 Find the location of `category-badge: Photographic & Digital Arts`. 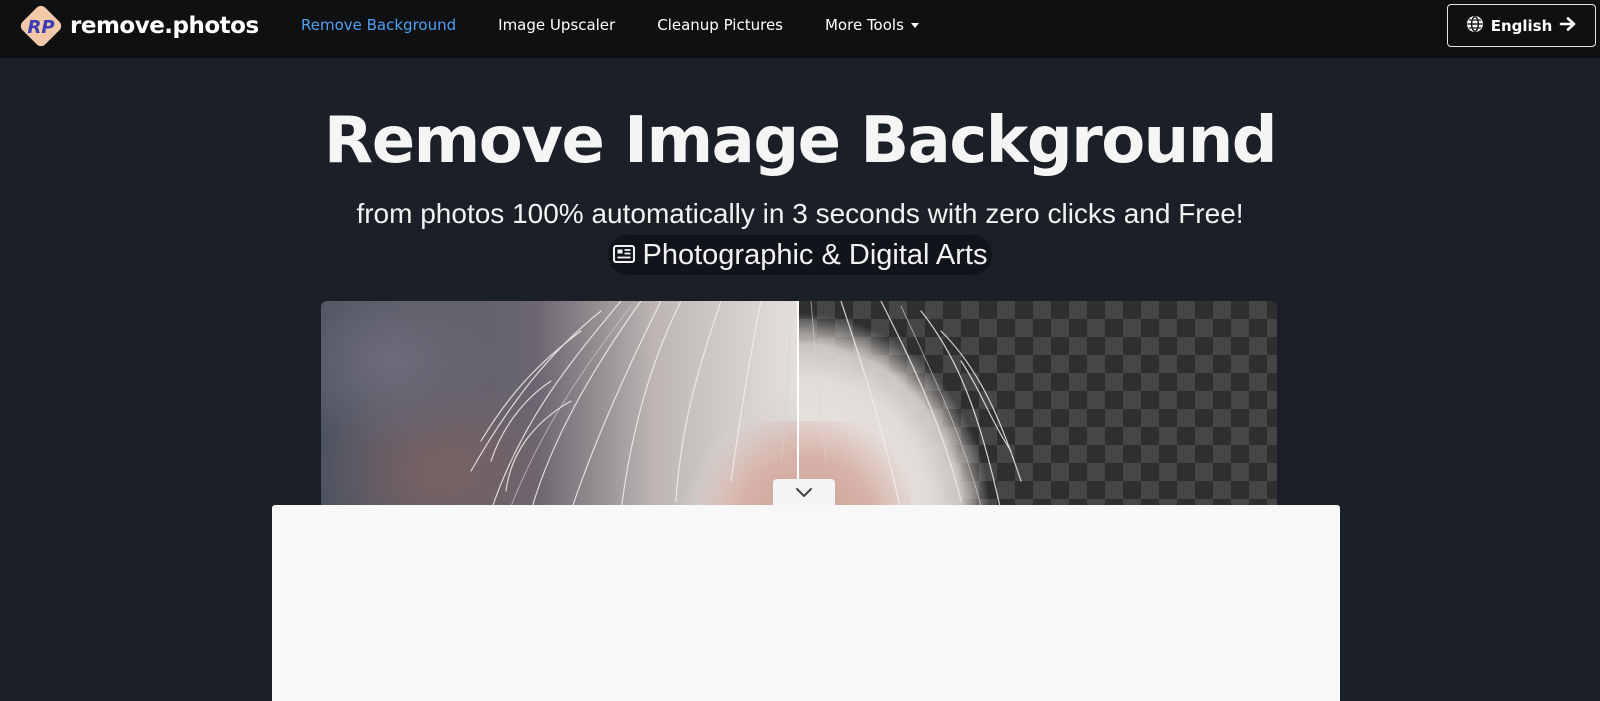

category-badge: Photographic & Digital Arts is located at coordinates (800, 255).